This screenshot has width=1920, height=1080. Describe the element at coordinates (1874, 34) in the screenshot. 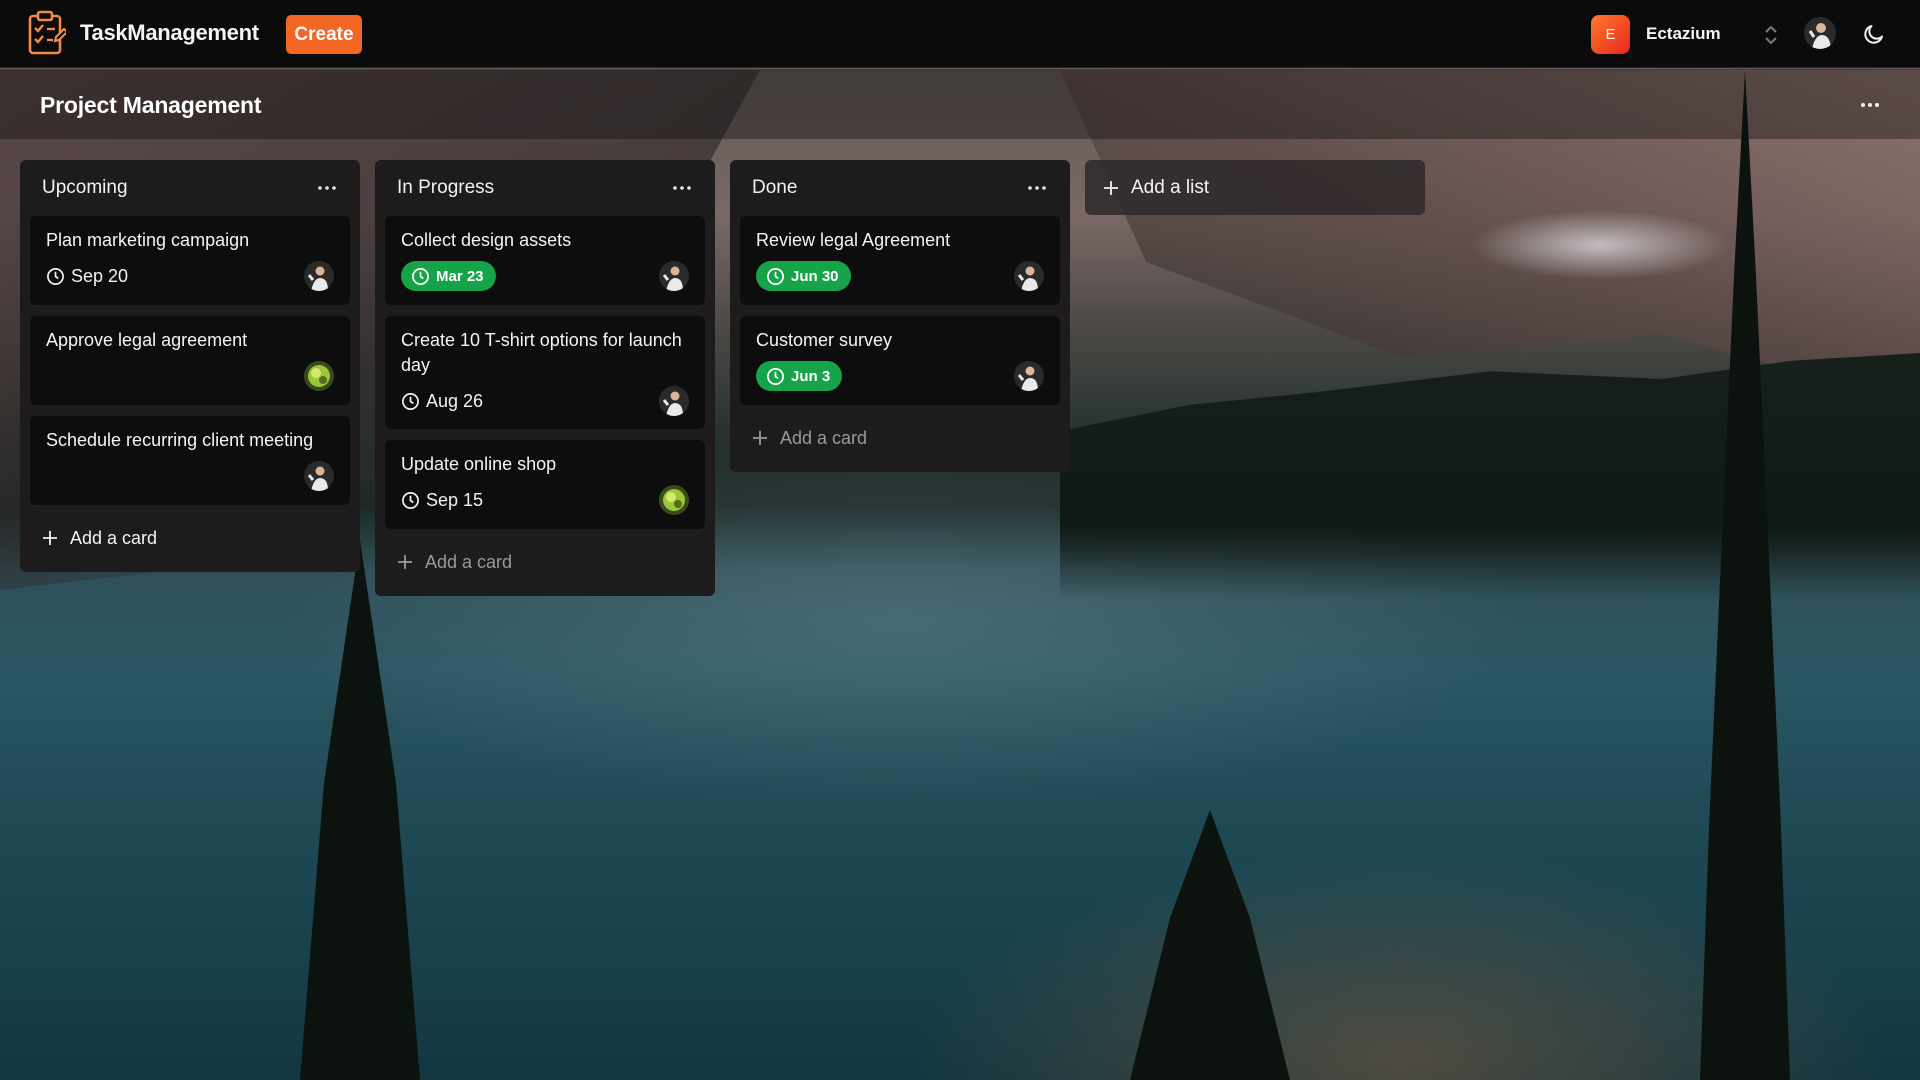

I see `moon-icon` at that location.